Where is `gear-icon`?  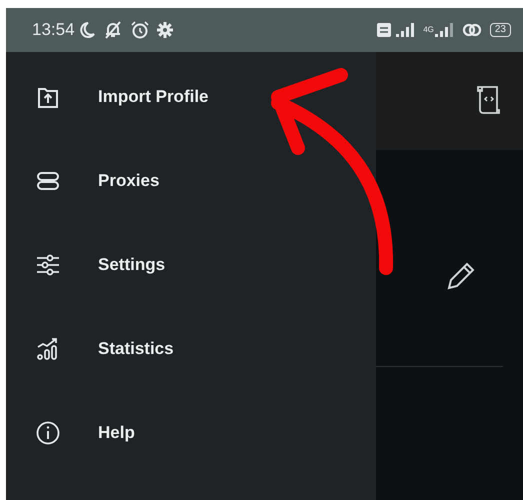 gear-icon is located at coordinates (164, 30).